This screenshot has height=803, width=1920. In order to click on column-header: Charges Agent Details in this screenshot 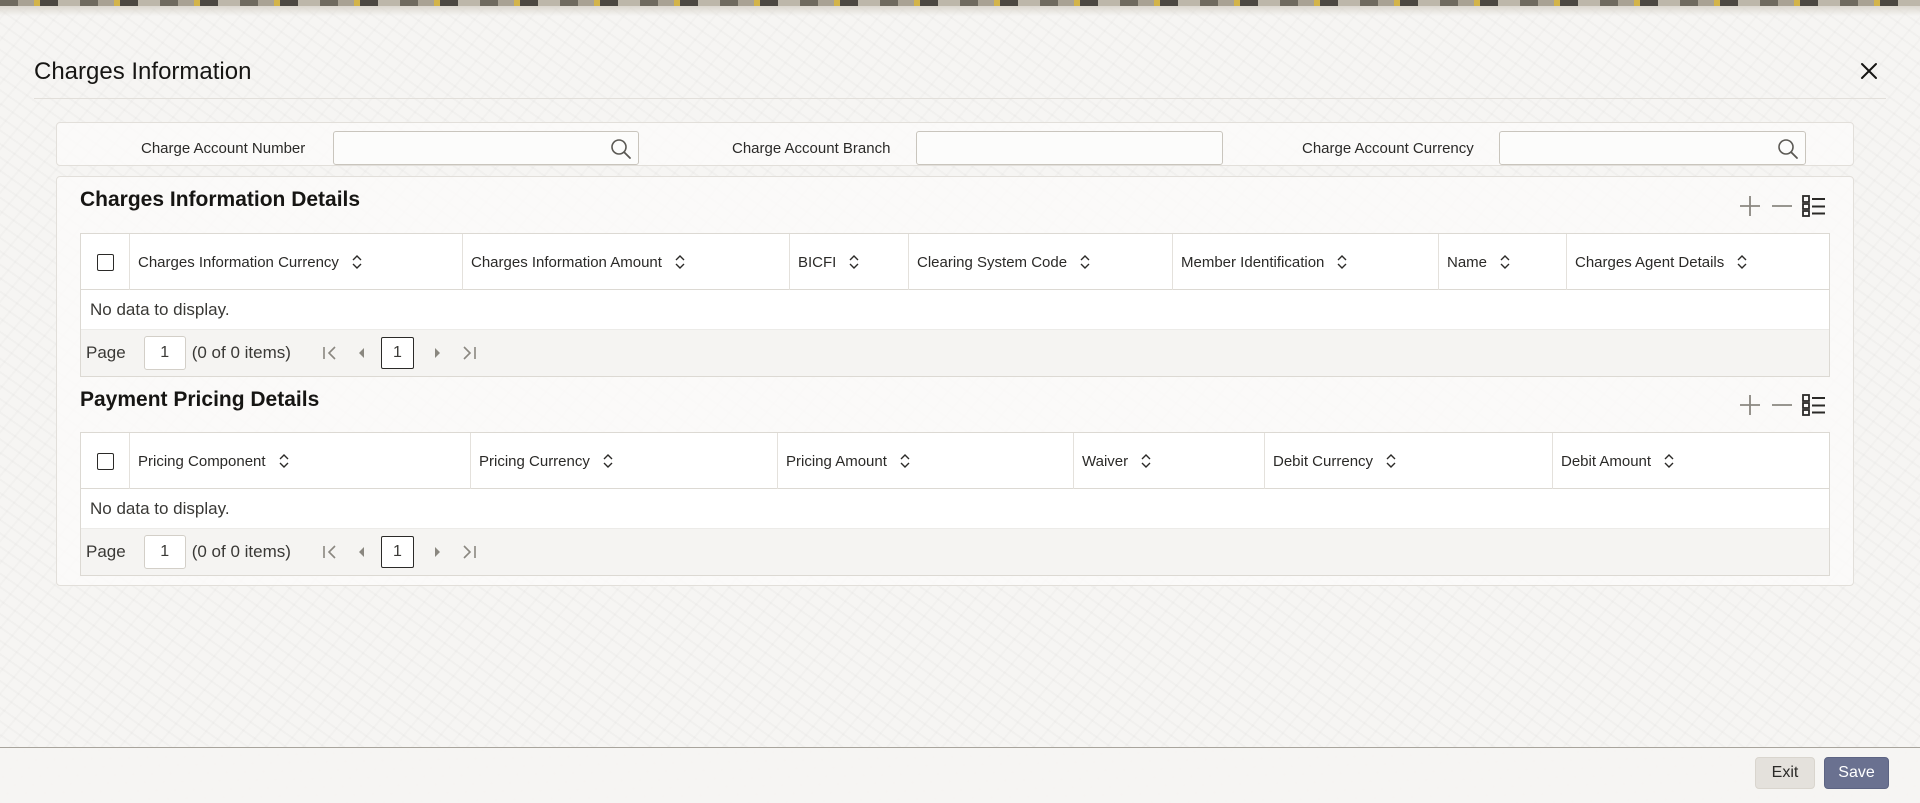, I will do `click(1697, 262)`.